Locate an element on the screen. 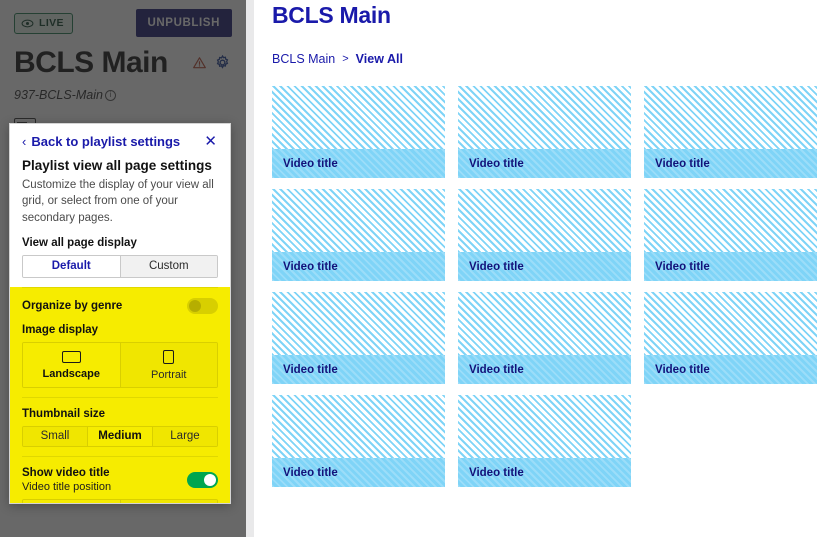  pane-divider is located at coordinates (250, 268).